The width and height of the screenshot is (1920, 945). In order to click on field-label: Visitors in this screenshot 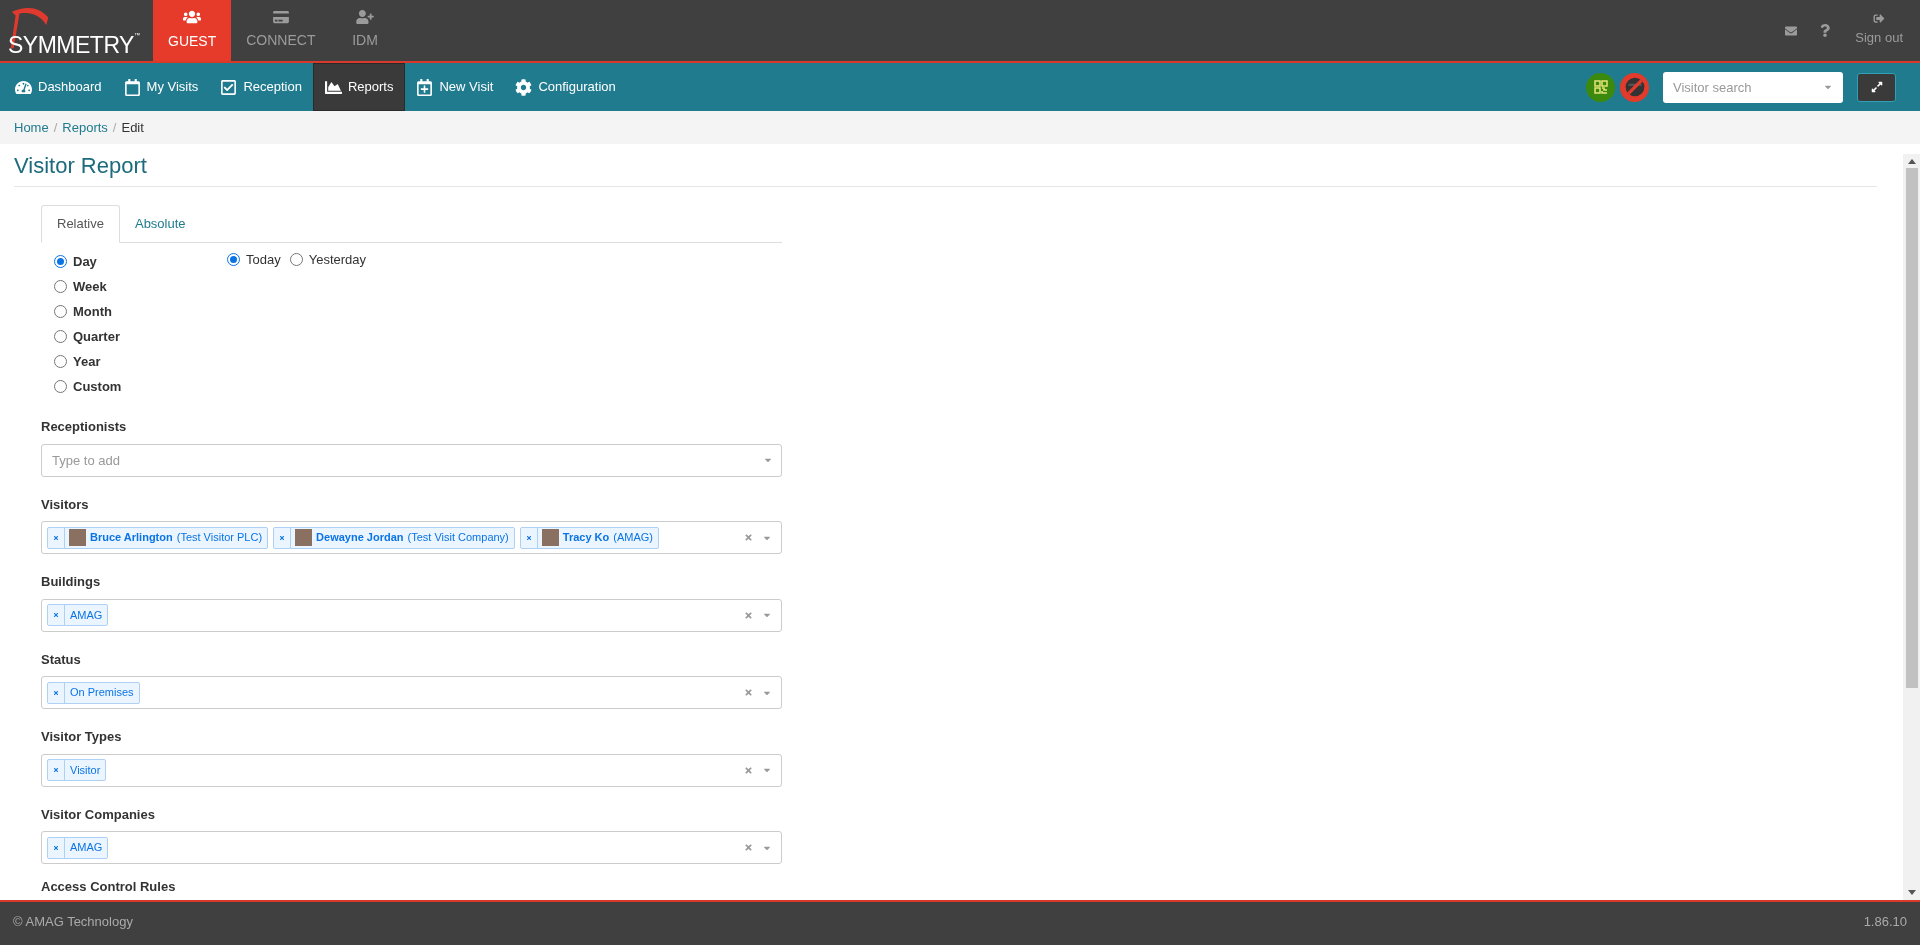, I will do `click(65, 504)`.